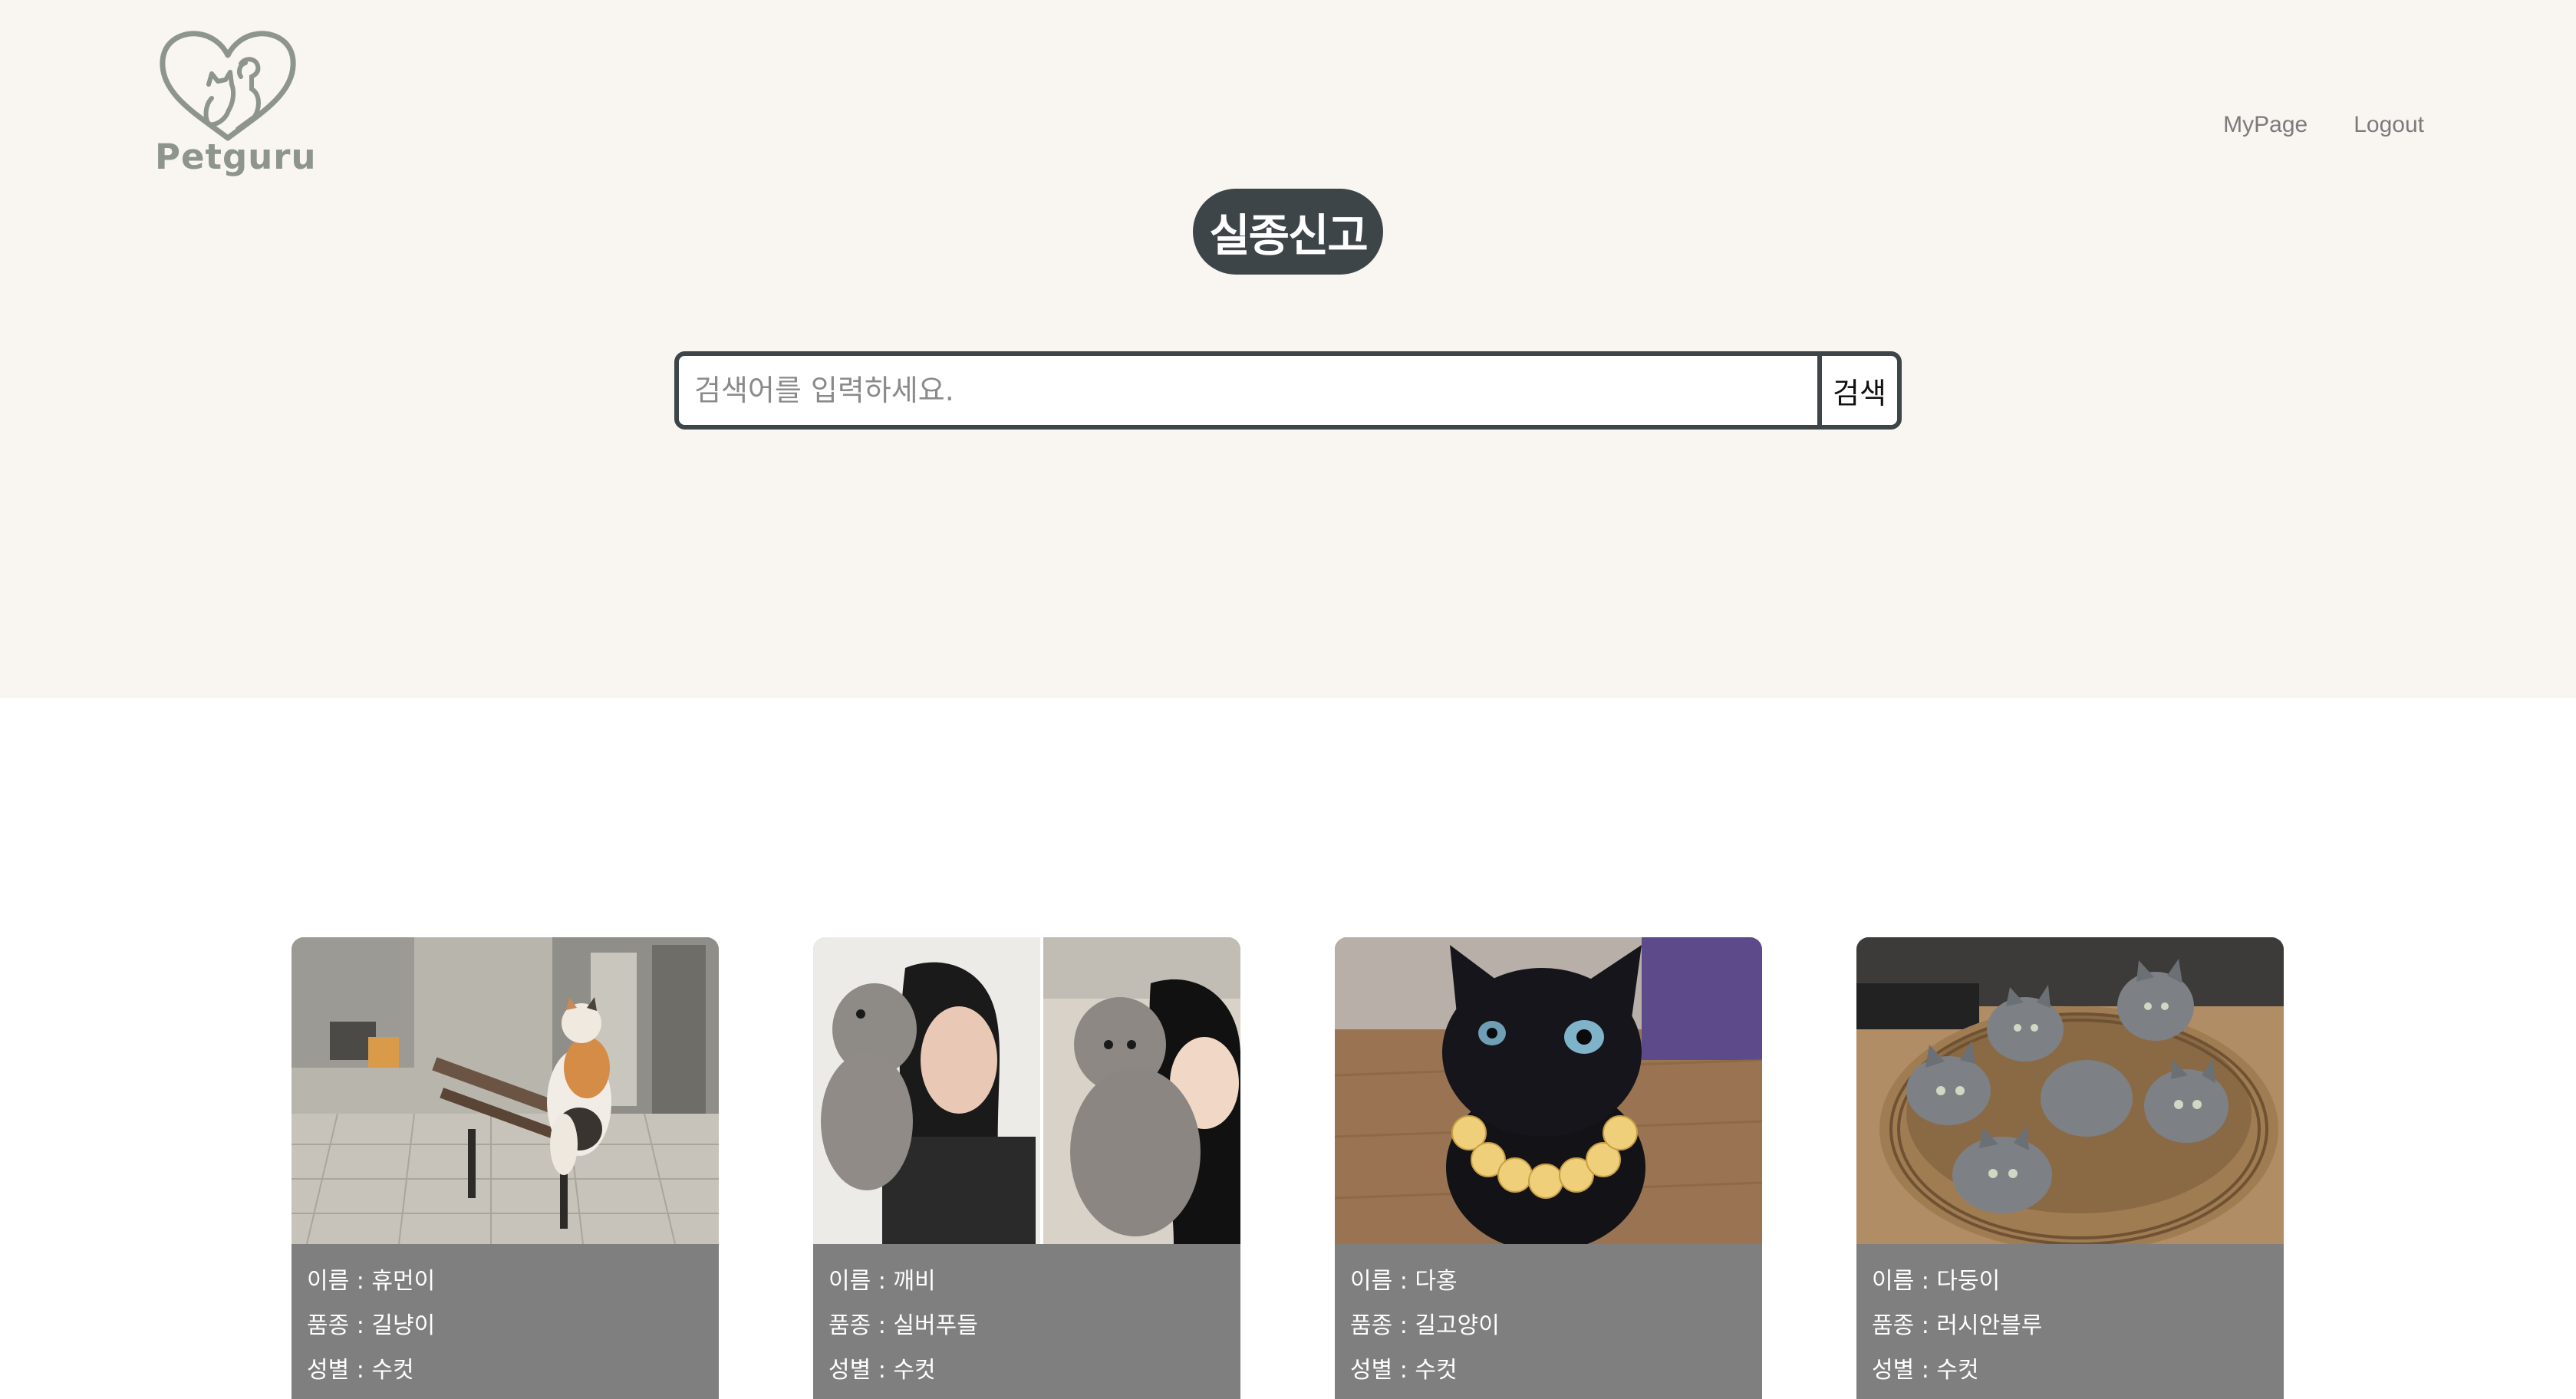 The height and width of the screenshot is (1399, 2576). What do you see at coordinates (2389, 125) in the screenshot?
I see `logout-link: Logout` at bounding box center [2389, 125].